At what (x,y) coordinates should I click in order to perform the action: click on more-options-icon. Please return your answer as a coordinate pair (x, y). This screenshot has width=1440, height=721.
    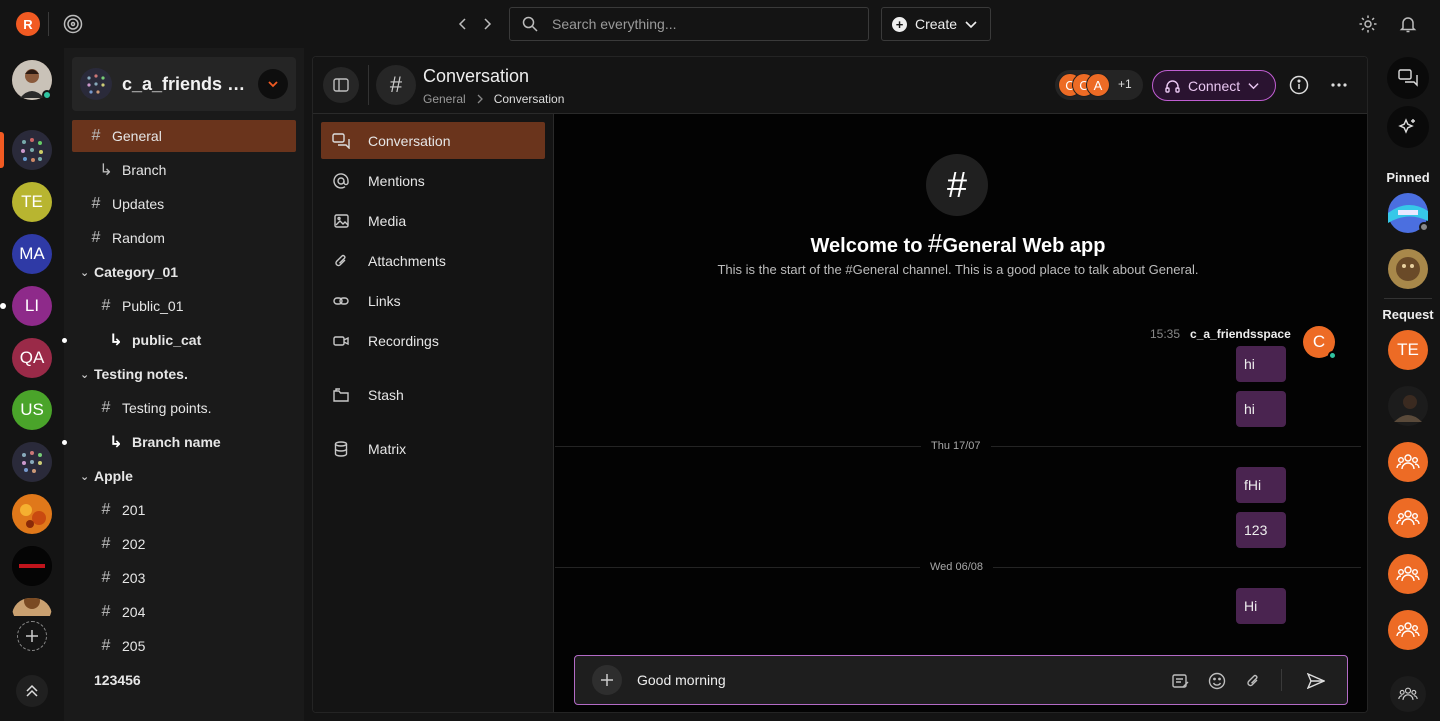
    Looking at the image, I should click on (1339, 85).